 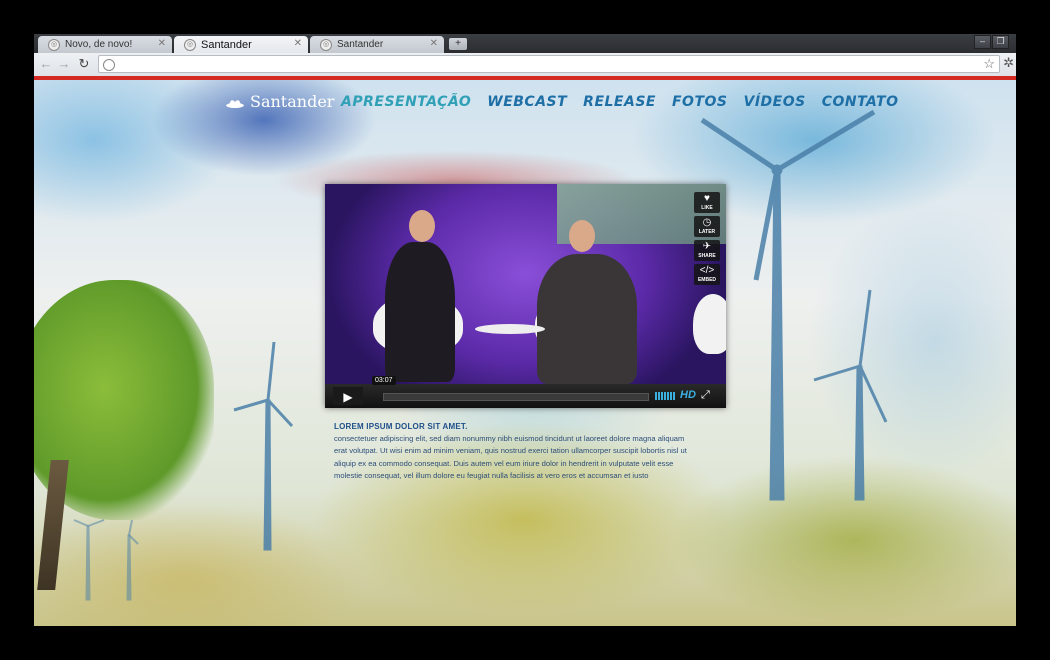 I want to click on back-arrow-icon: ←, so click(x=46, y=64).